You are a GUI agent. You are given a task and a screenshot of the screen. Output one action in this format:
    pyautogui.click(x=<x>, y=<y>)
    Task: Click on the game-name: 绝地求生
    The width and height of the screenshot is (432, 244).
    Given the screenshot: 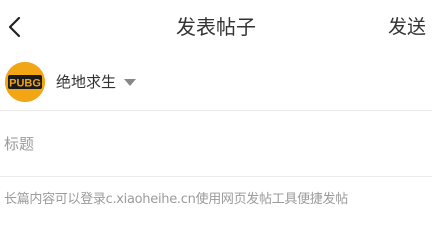 What is the action you would take?
    pyautogui.click(x=86, y=82)
    